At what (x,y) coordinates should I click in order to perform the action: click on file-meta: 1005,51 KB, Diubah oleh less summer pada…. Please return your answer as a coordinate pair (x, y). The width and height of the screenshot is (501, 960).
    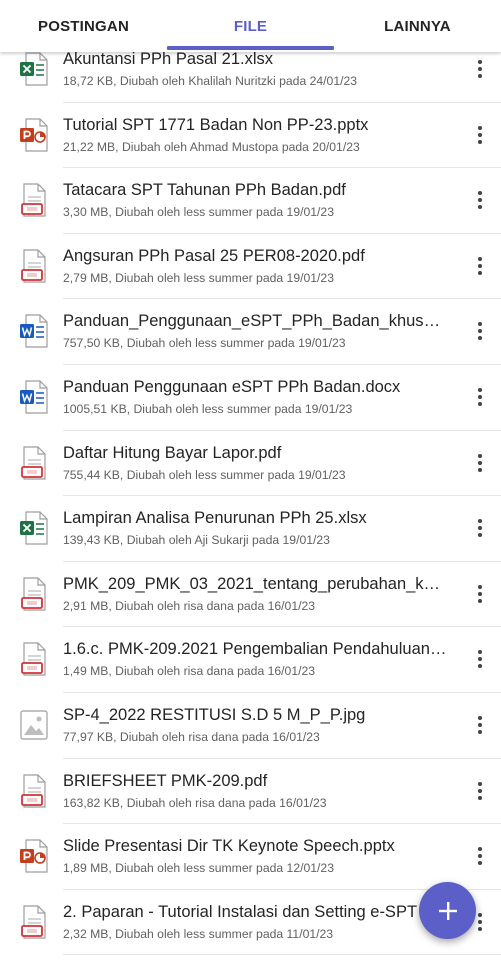
    Looking at the image, I should click on (208, 408).